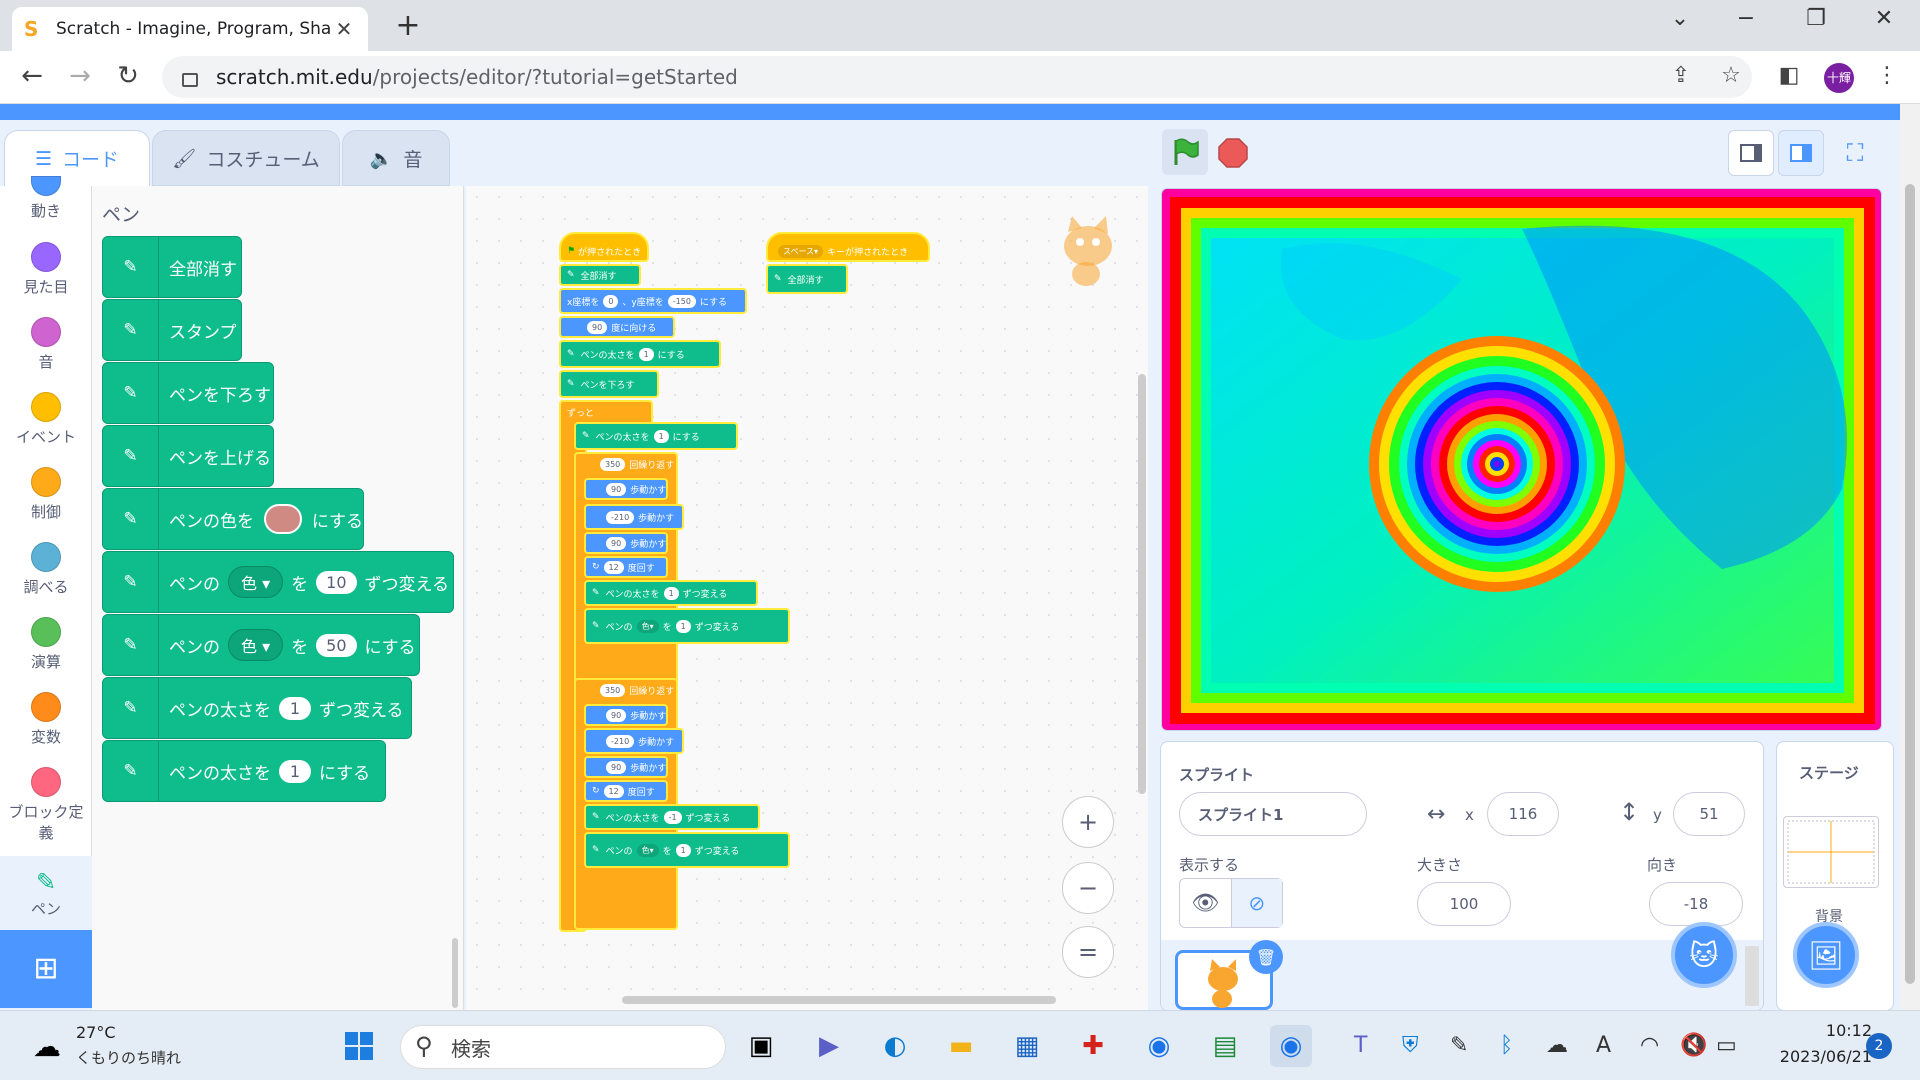 The image size is (1920, 1080). Describe the element at coordinates (1831, 852) in the screenshot. I see `backdrop-thumbnail` at that location.